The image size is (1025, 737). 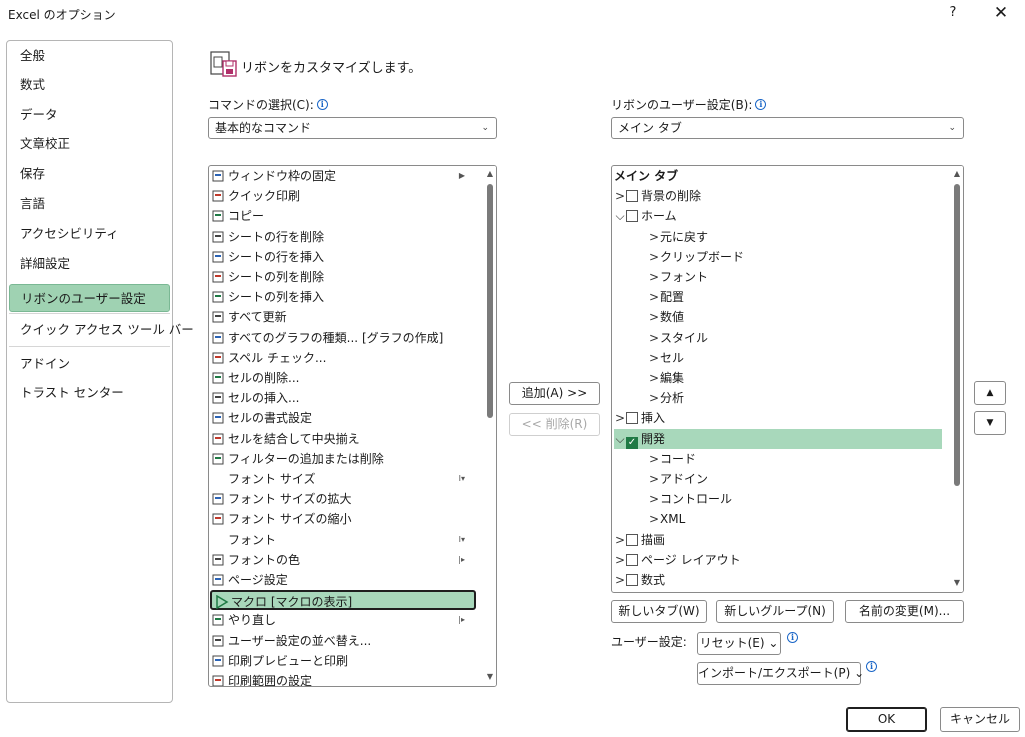 What do you see at coordinates (659, 611) in the screenshot?
I see `new-tab-button: 新しいタブ(W)` at bounding box center [659, 611].